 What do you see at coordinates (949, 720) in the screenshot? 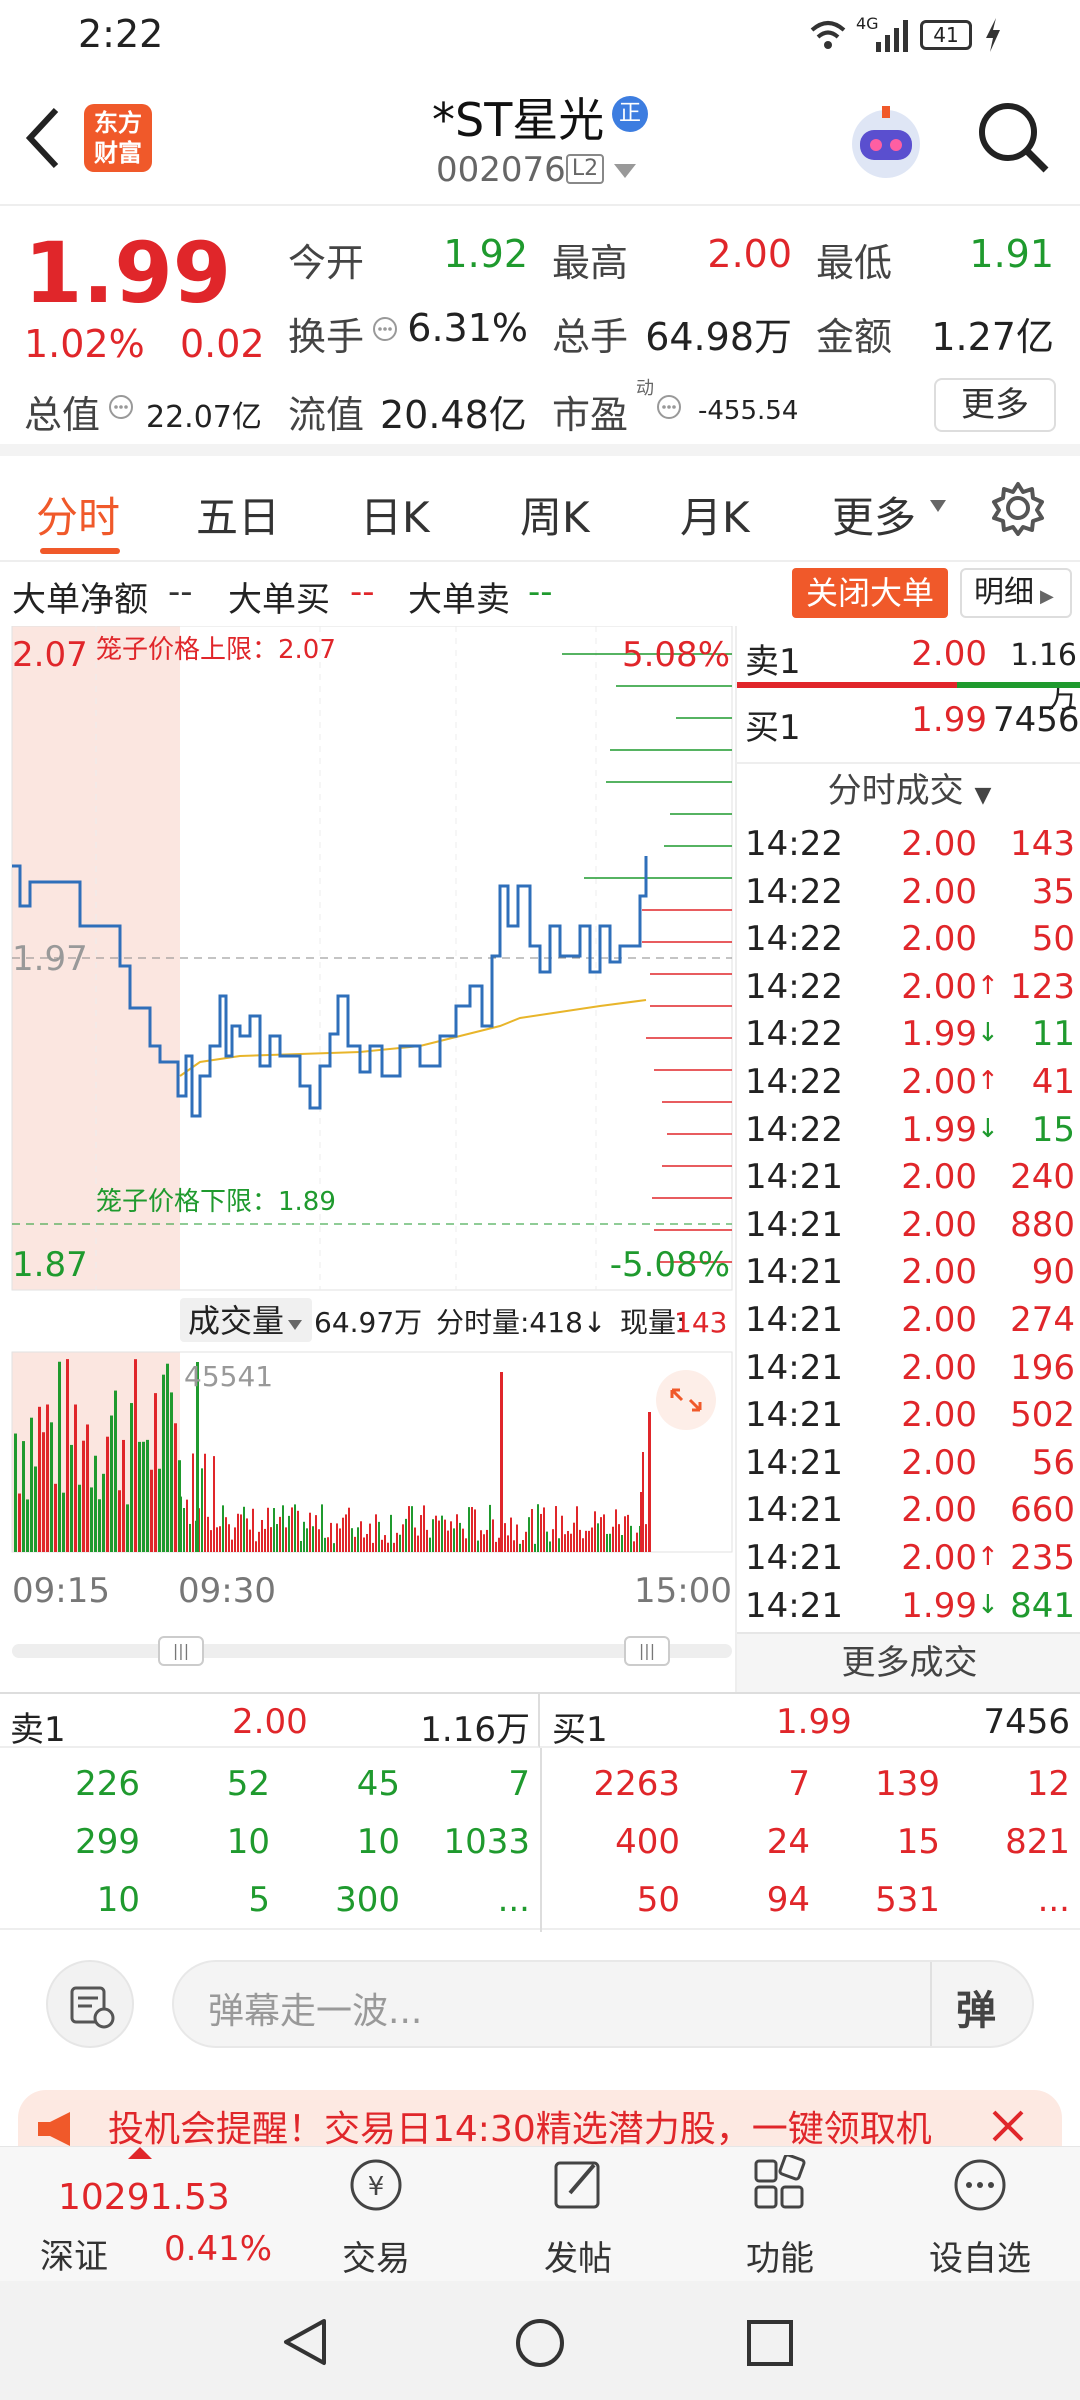
I see `bid1-price: 1.99` at bounding box center [949, 720].